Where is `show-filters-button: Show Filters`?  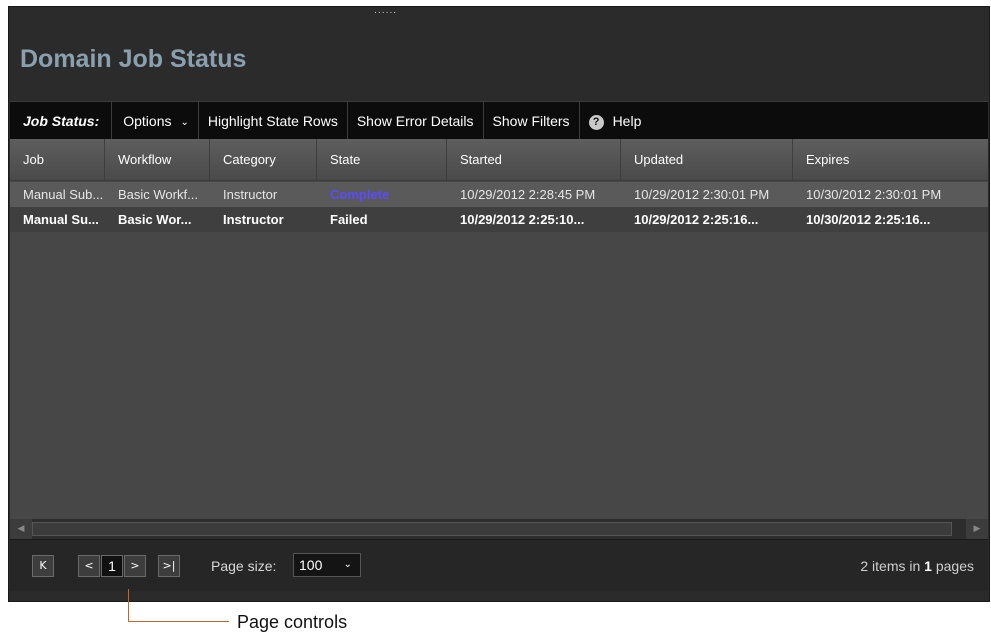 show-filters-button: Show Filters is located at coordinates (532, 120).